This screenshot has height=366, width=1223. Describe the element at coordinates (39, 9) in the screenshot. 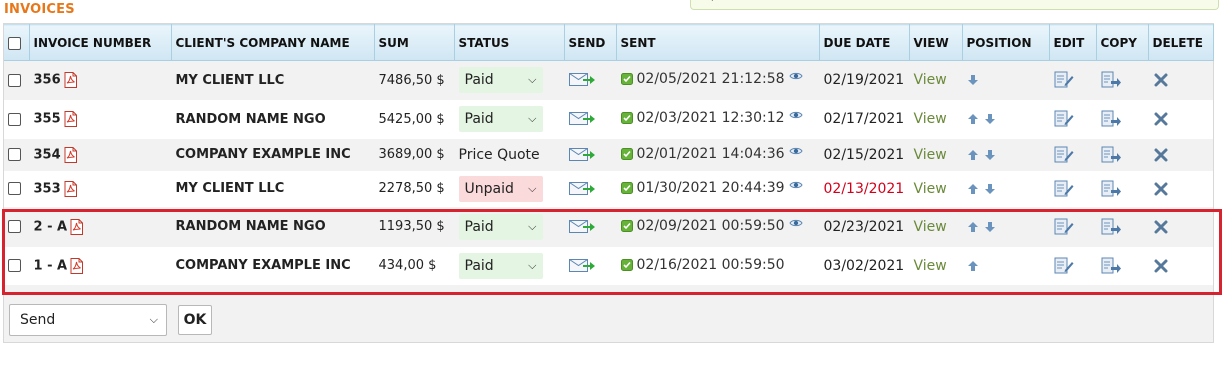

I see `page-title: INVOICES` at that location.